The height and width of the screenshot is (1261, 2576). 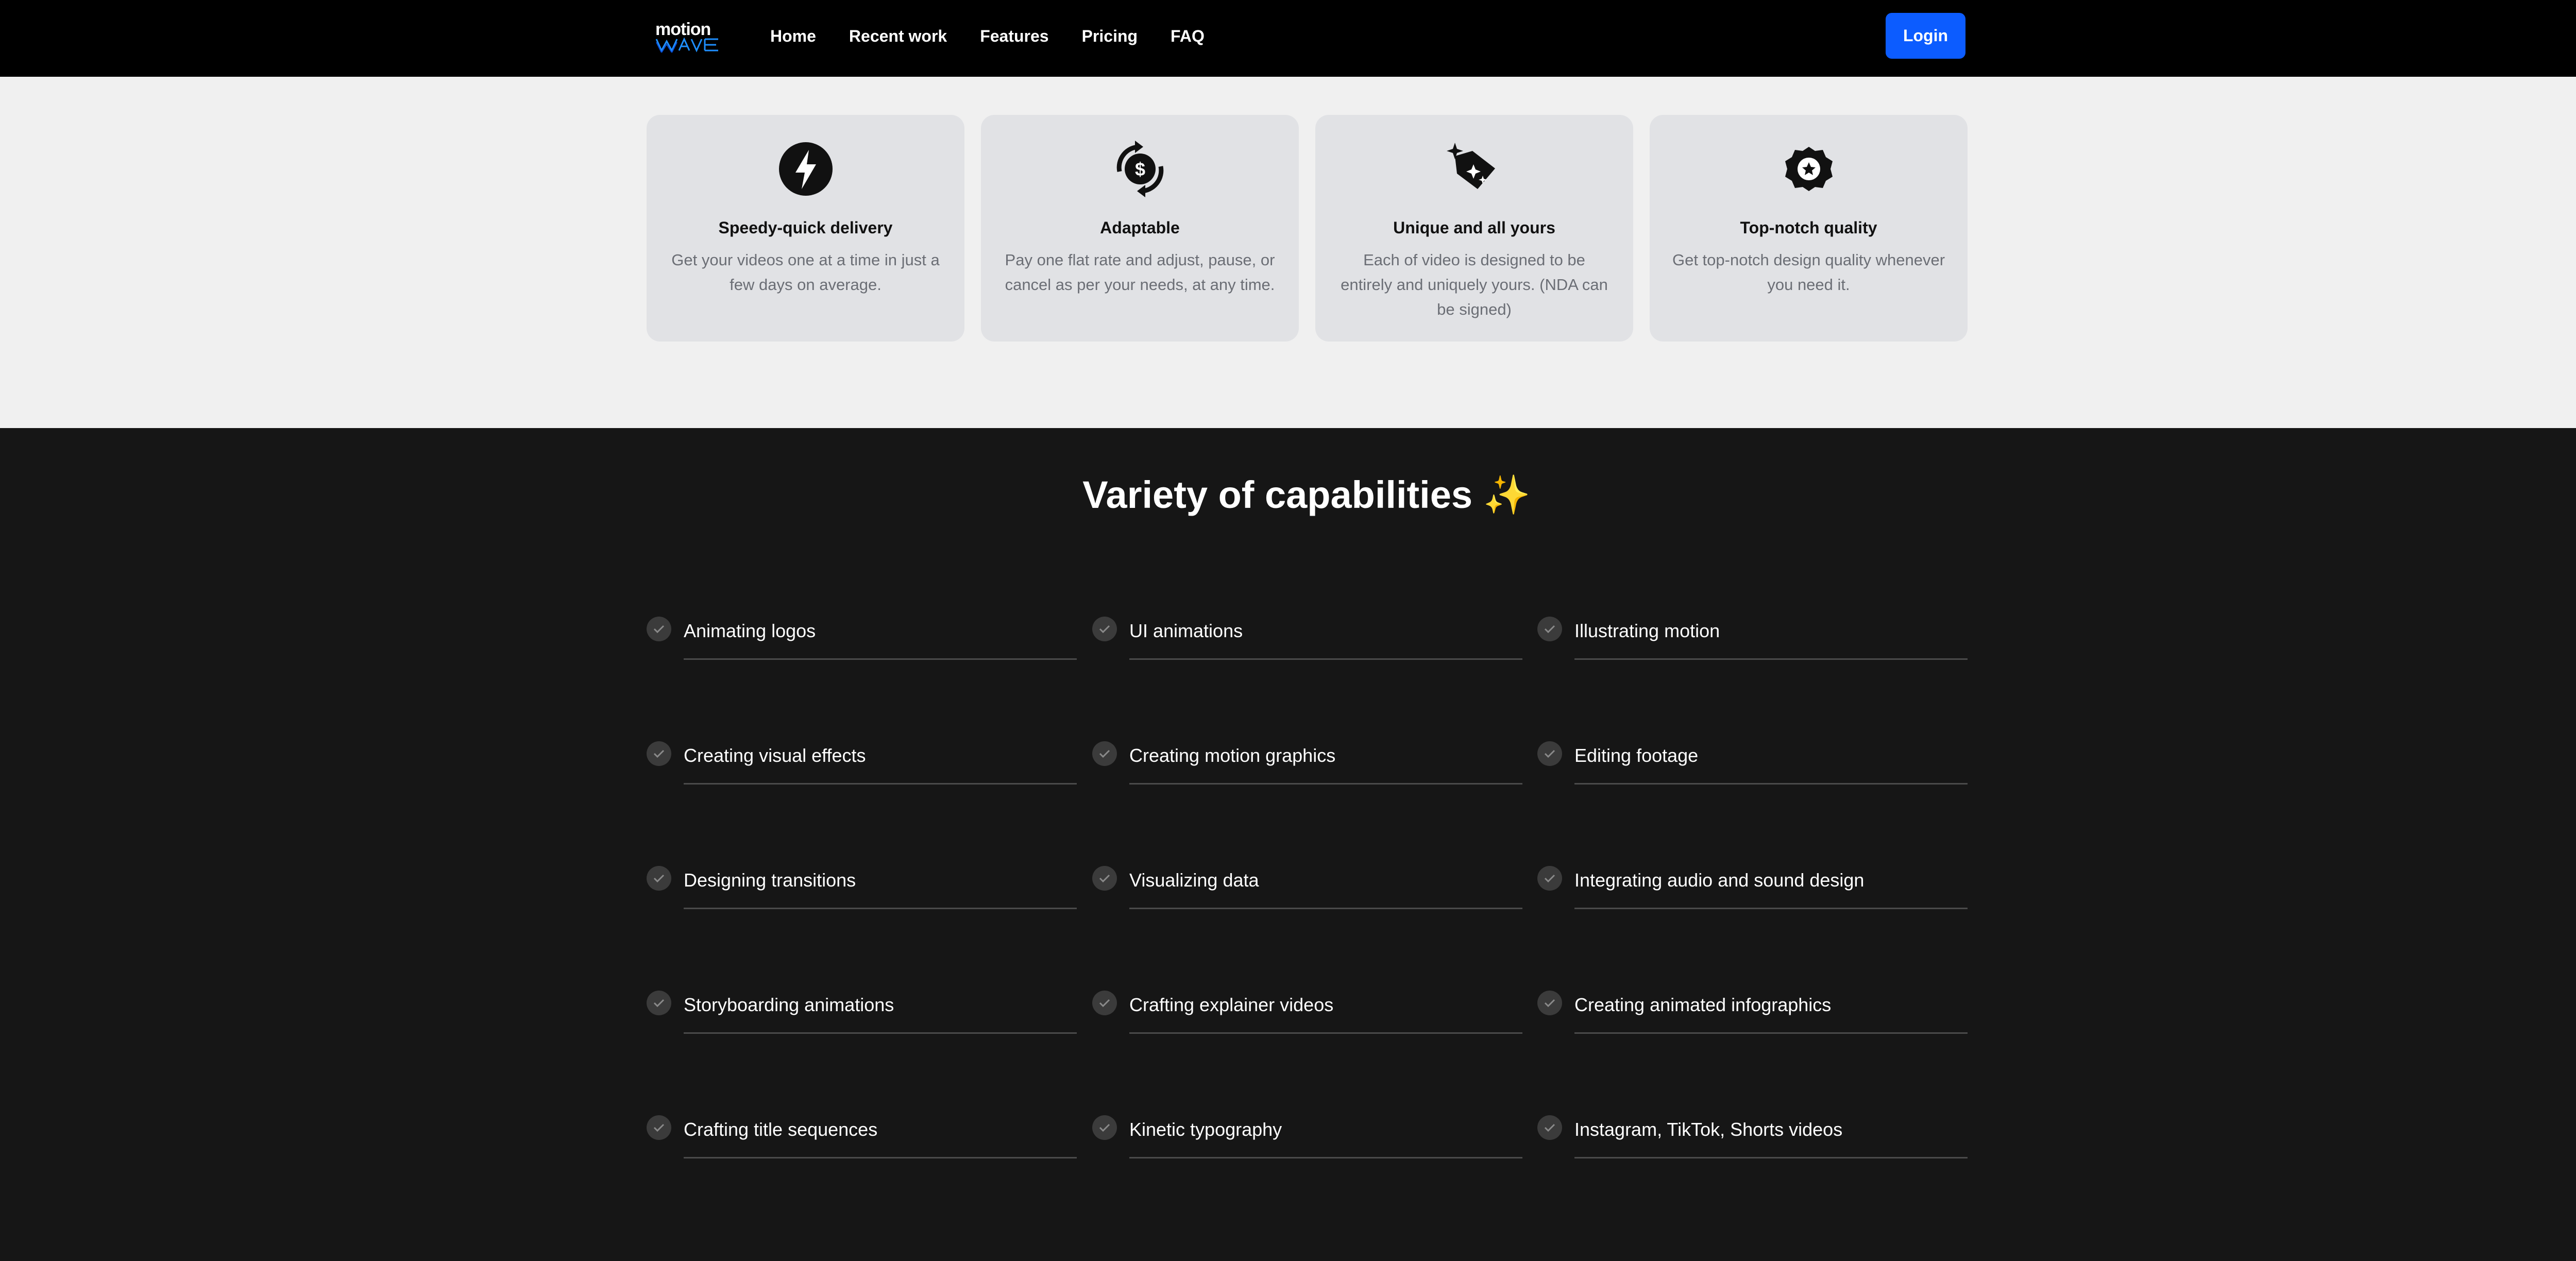 I want to click on nav-faq: FAQ, so click(x=1188, y=36).